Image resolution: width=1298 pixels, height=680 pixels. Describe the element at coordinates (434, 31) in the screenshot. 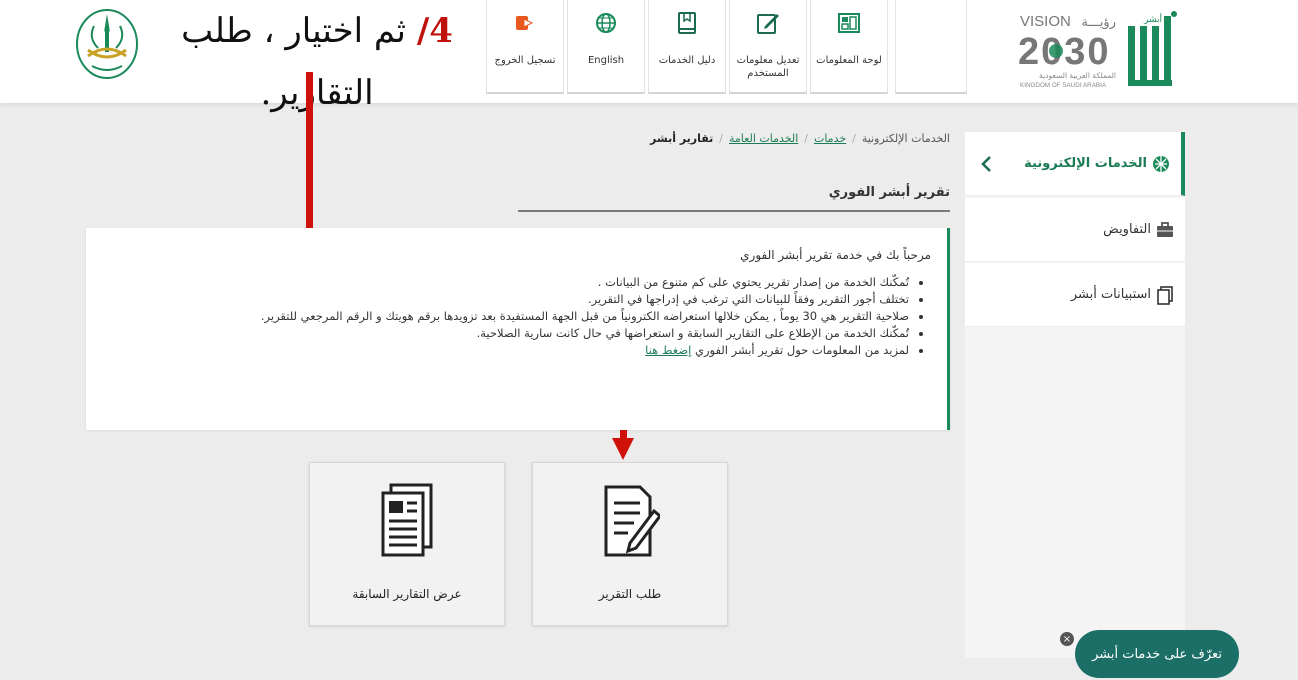

I see `annotation-step-number: 4/` at that location.